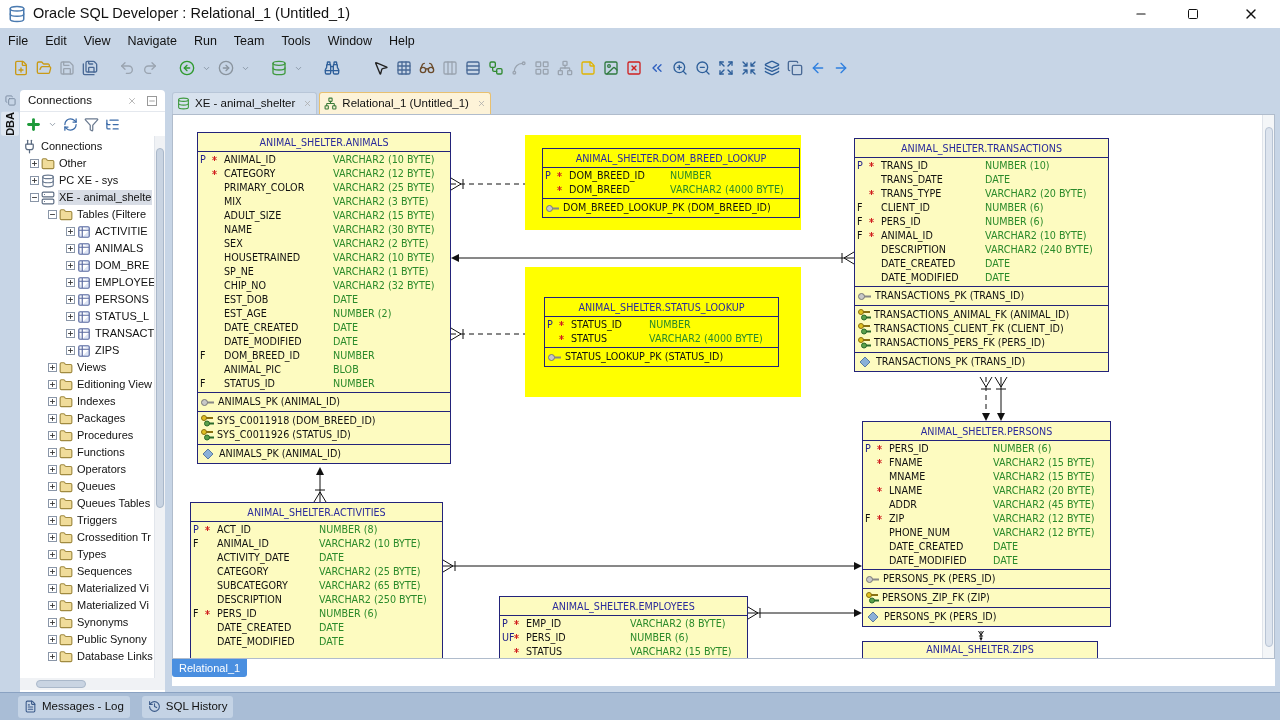 Image resolution: width=1280 pixels, height=720 pixels. I want to click on tree-item: Operators, so click(101, 469).